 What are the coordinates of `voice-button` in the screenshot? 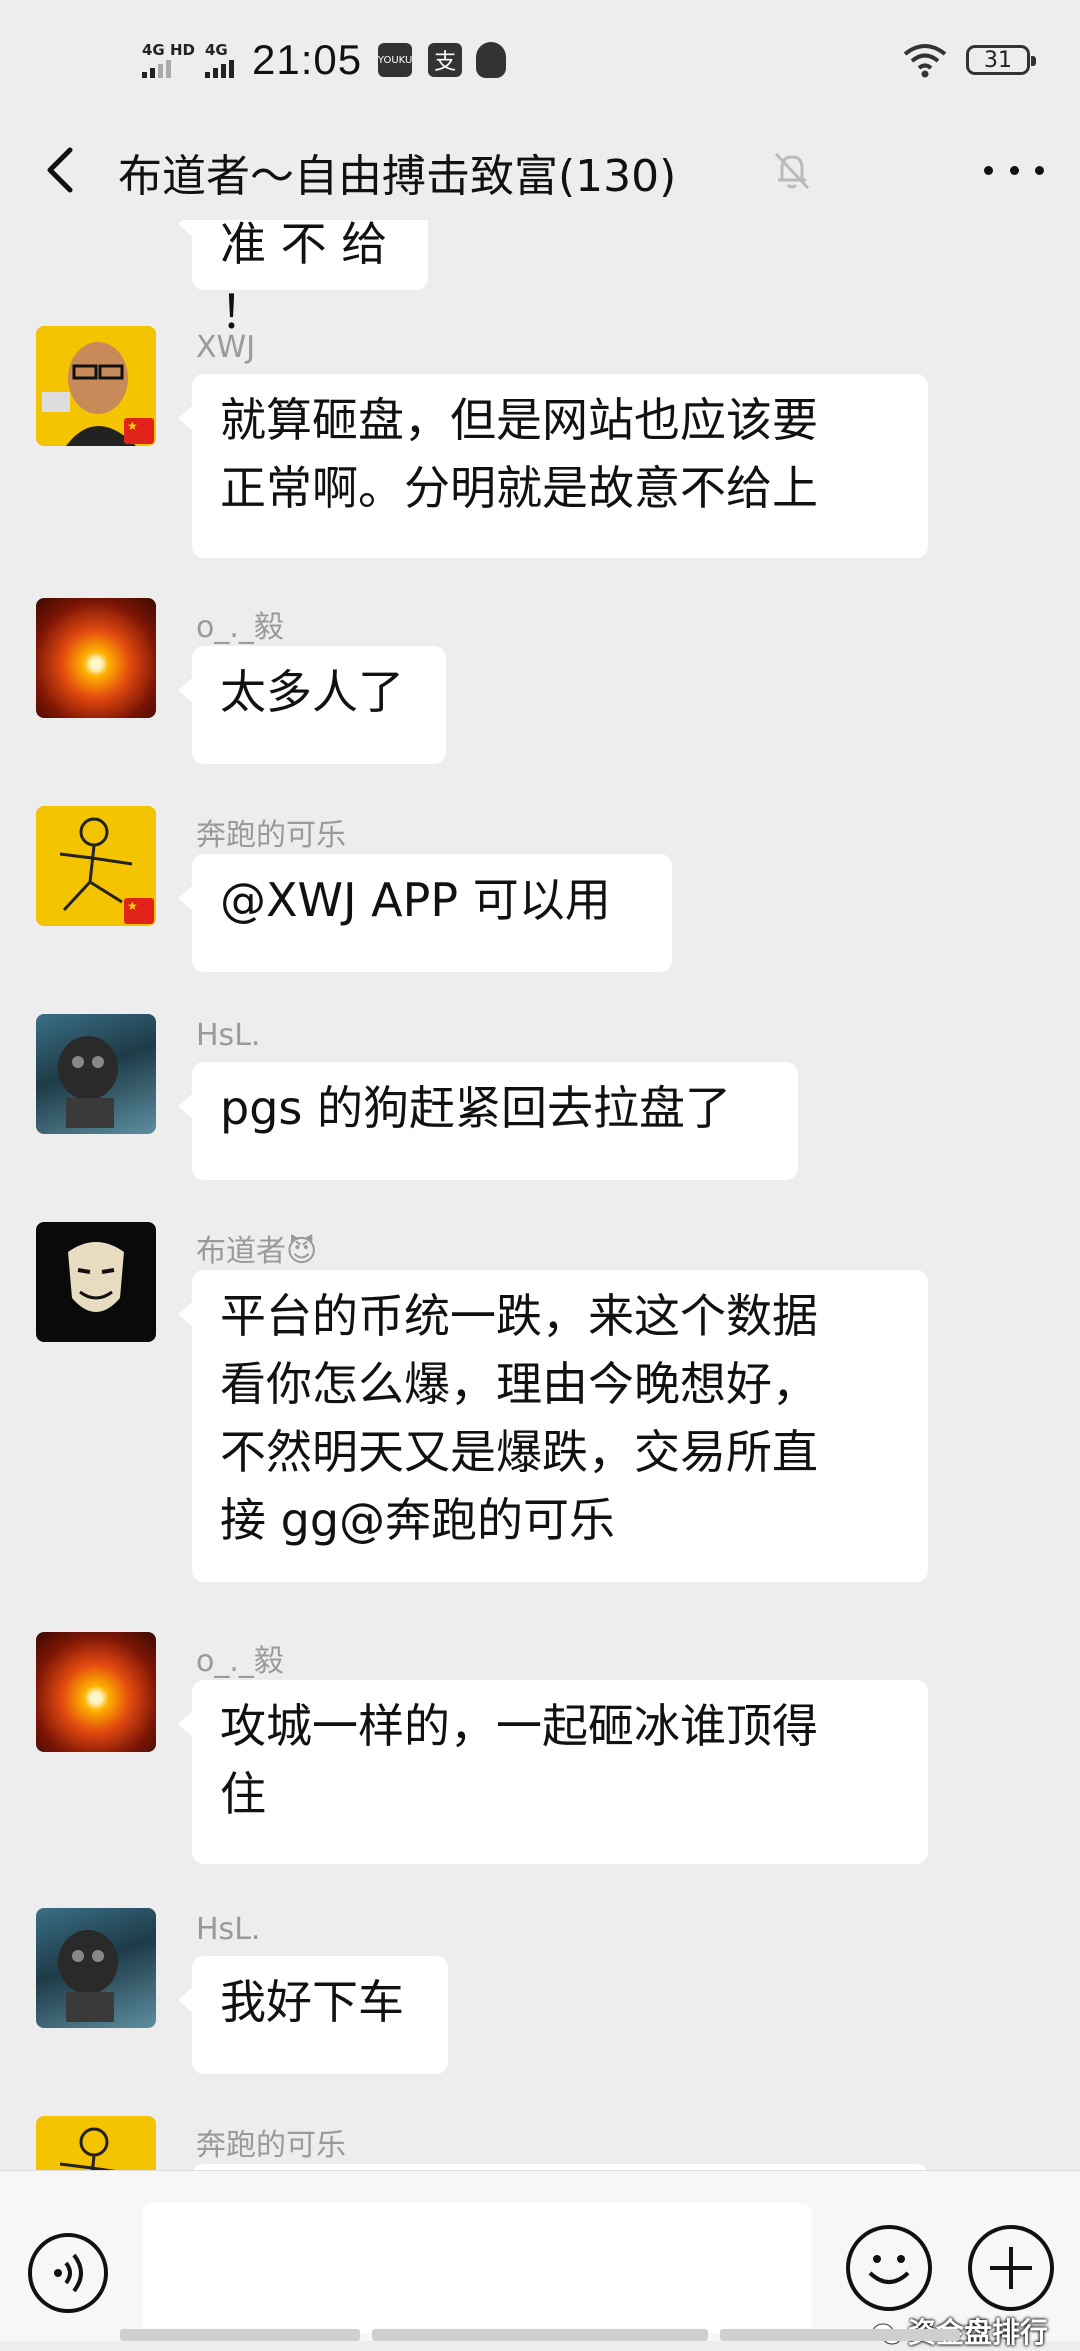 It's located at (68, 2273).